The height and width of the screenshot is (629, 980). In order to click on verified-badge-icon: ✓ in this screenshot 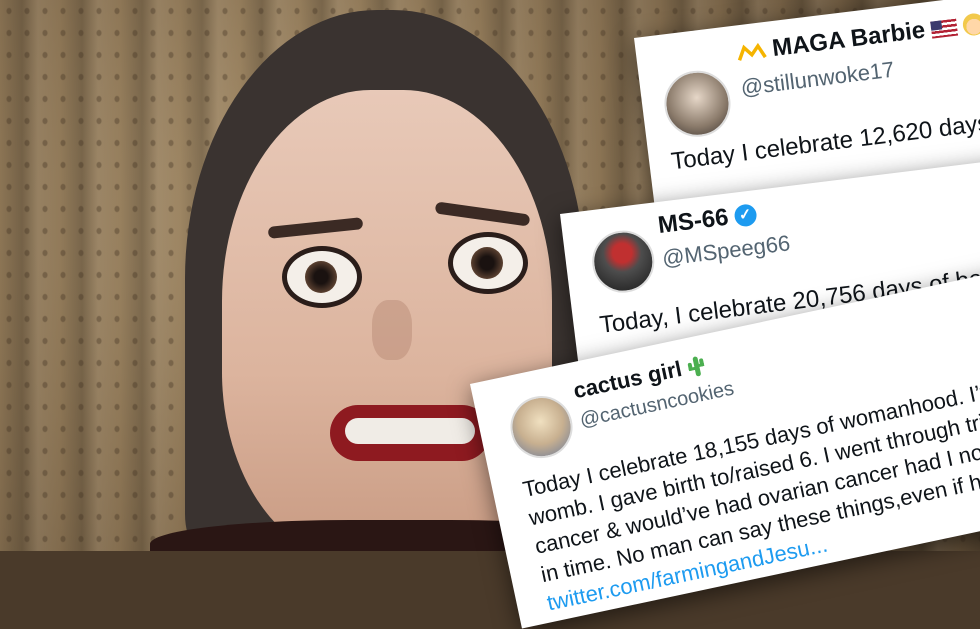, I will do `click(745, 215)`.